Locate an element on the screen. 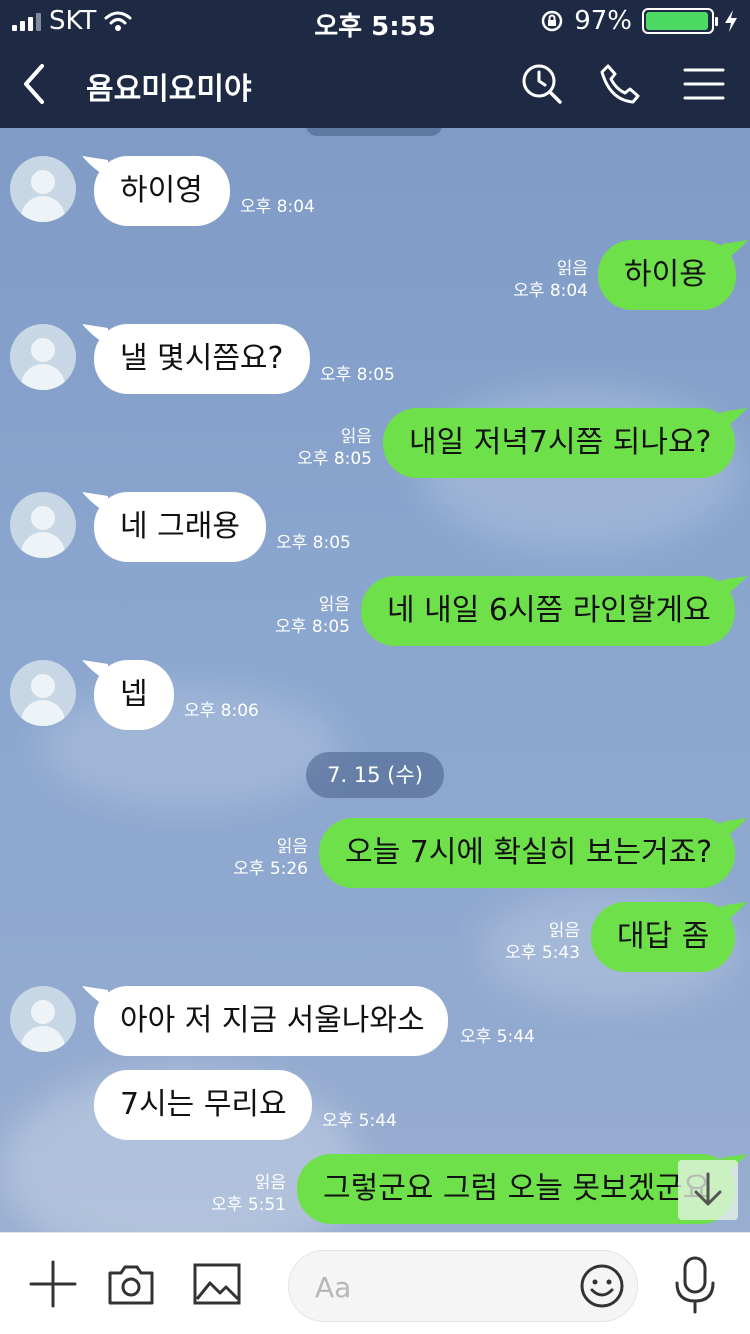 Image resolution: width=750 pixels, height=1334 pixels. previous-date-chip is located at coordinates (374, 132).